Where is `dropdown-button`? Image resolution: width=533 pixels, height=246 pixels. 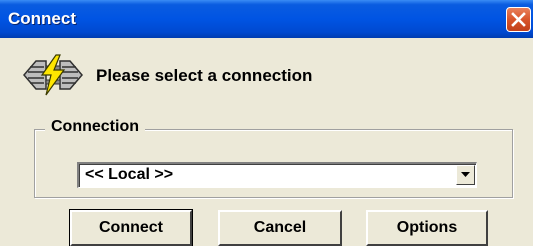
dropdown-button is located at coordinates (465, 175).